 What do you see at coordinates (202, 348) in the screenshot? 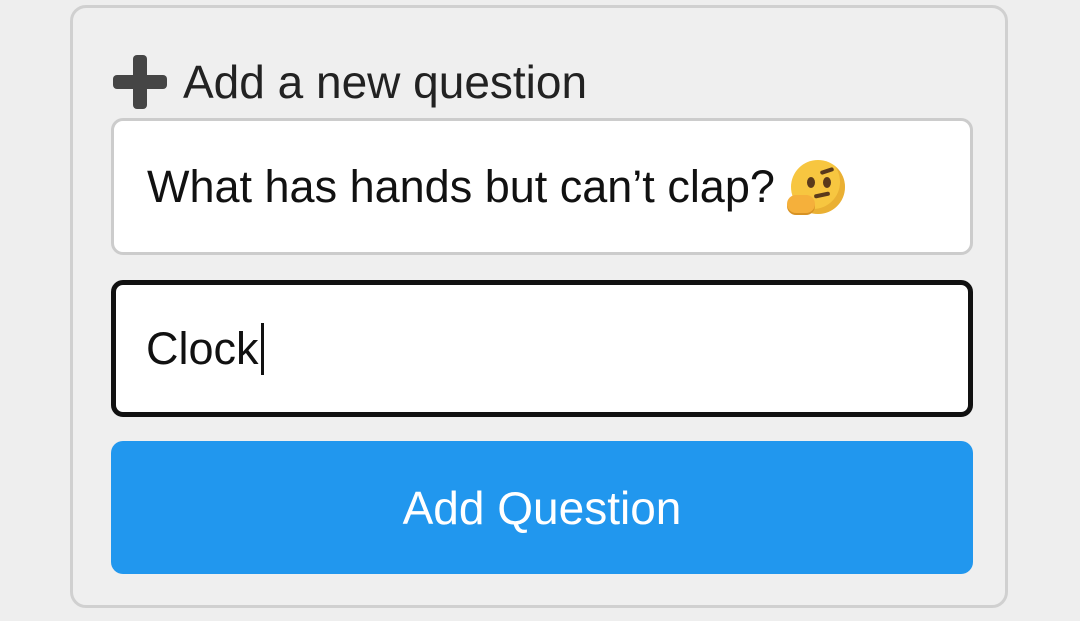
I see `answer-text: Clock` at bounding box center [202, 348].